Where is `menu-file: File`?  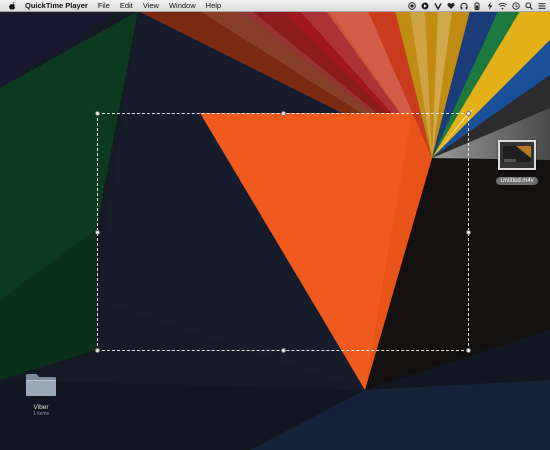 menu-file: File is located at coordinates (104, 5).